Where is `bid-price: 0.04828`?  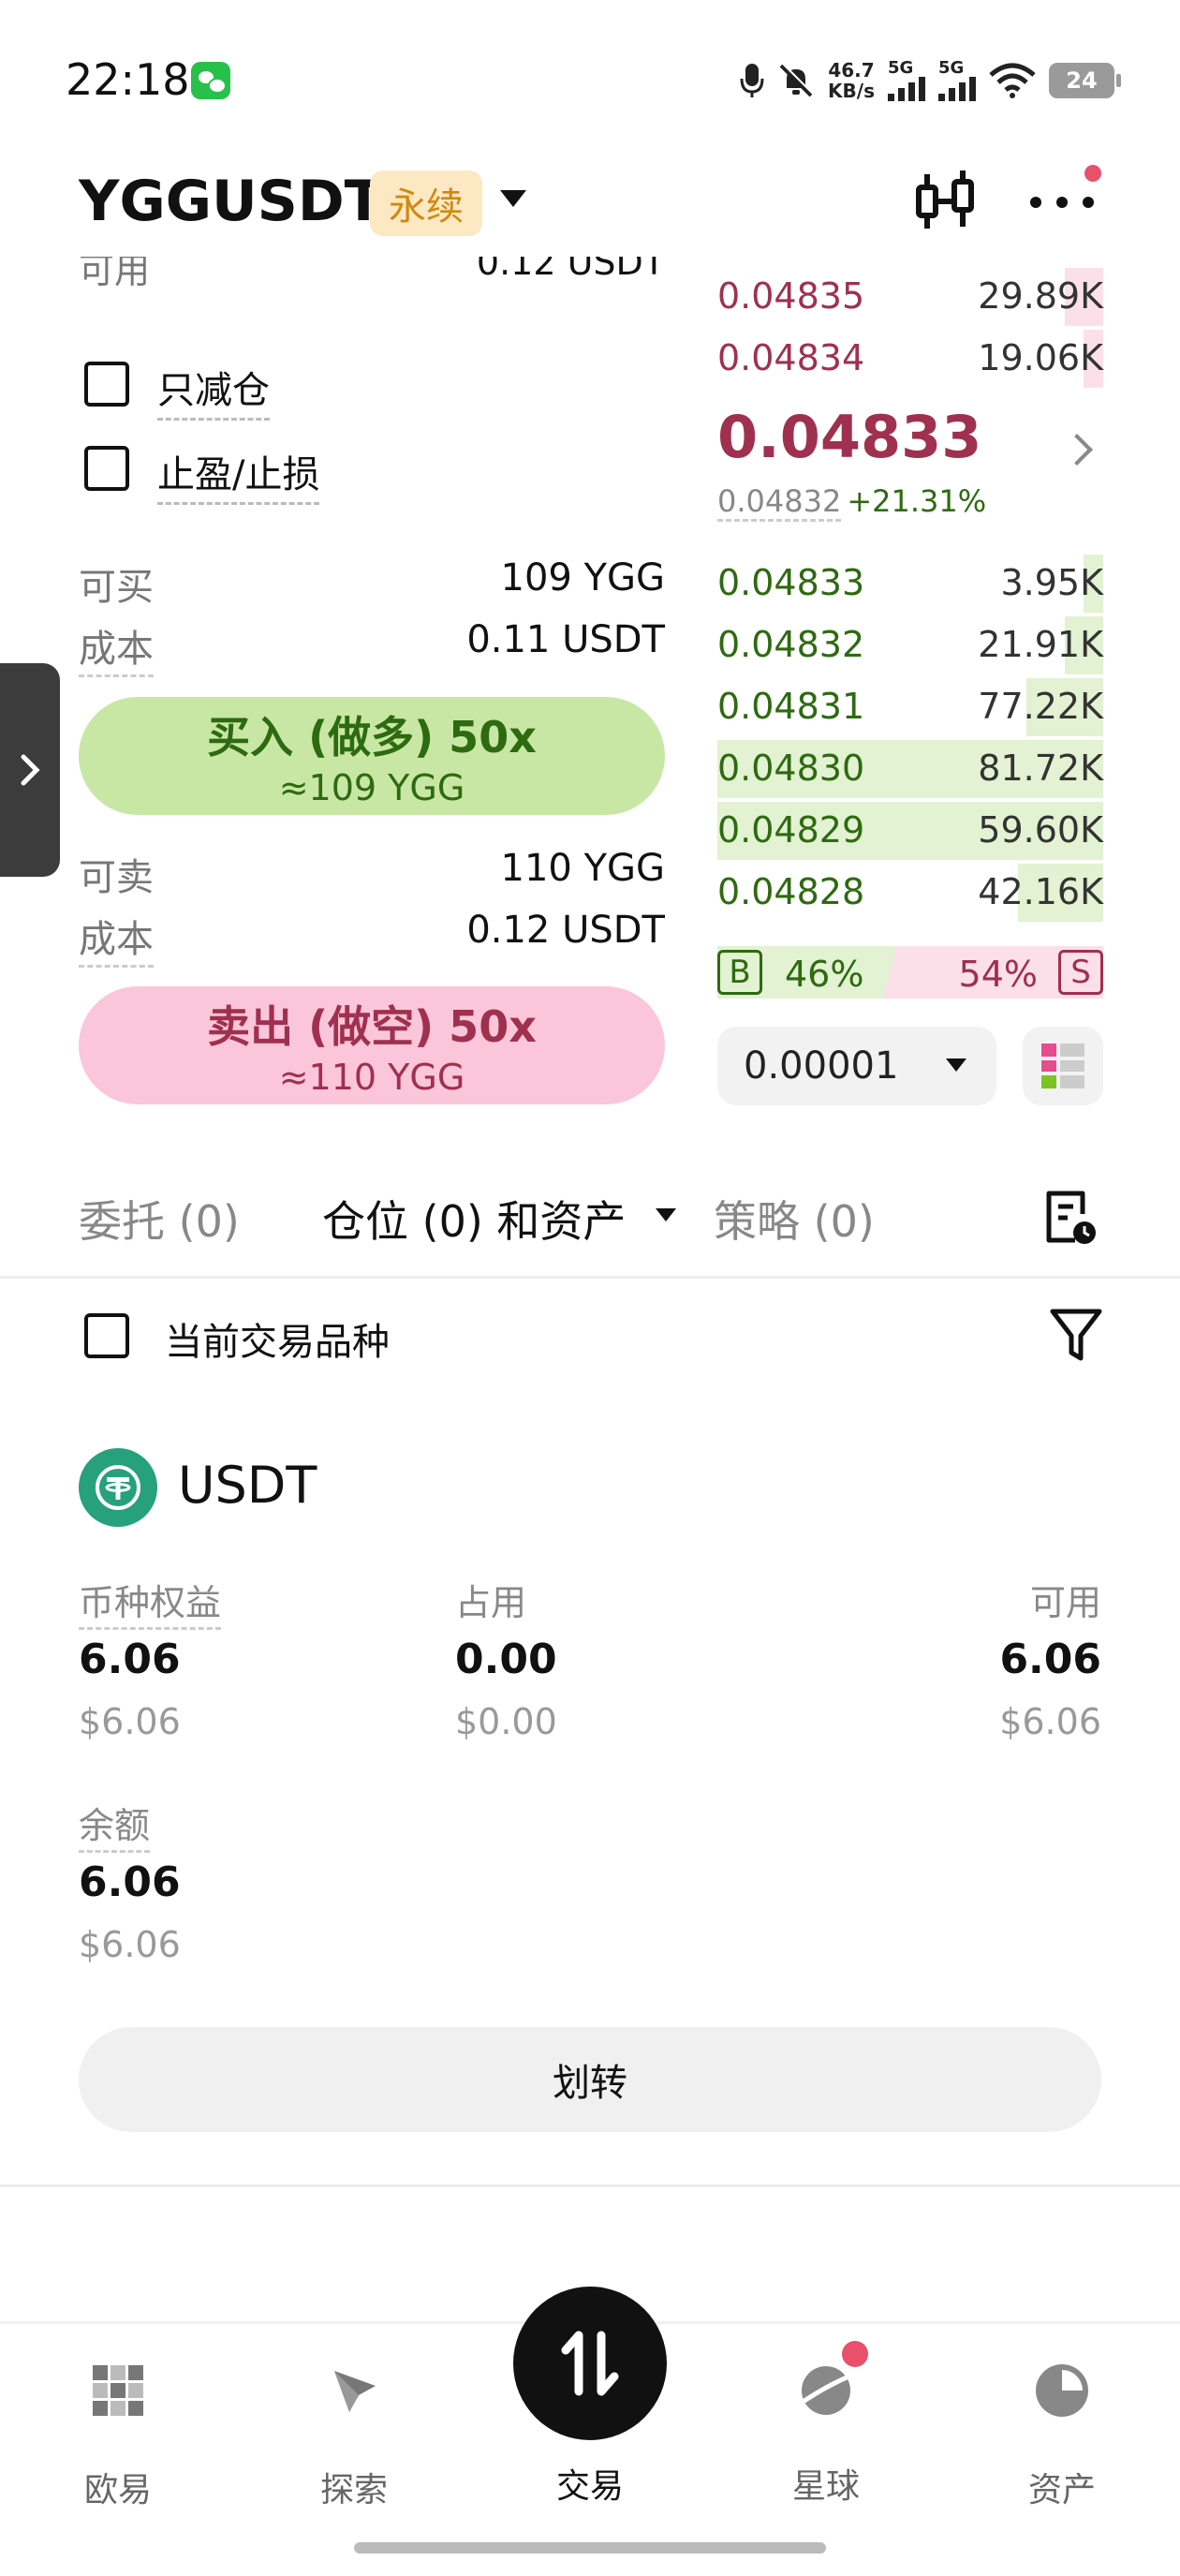
bid-price: 0.04828 is located at coordinates (791, 891).